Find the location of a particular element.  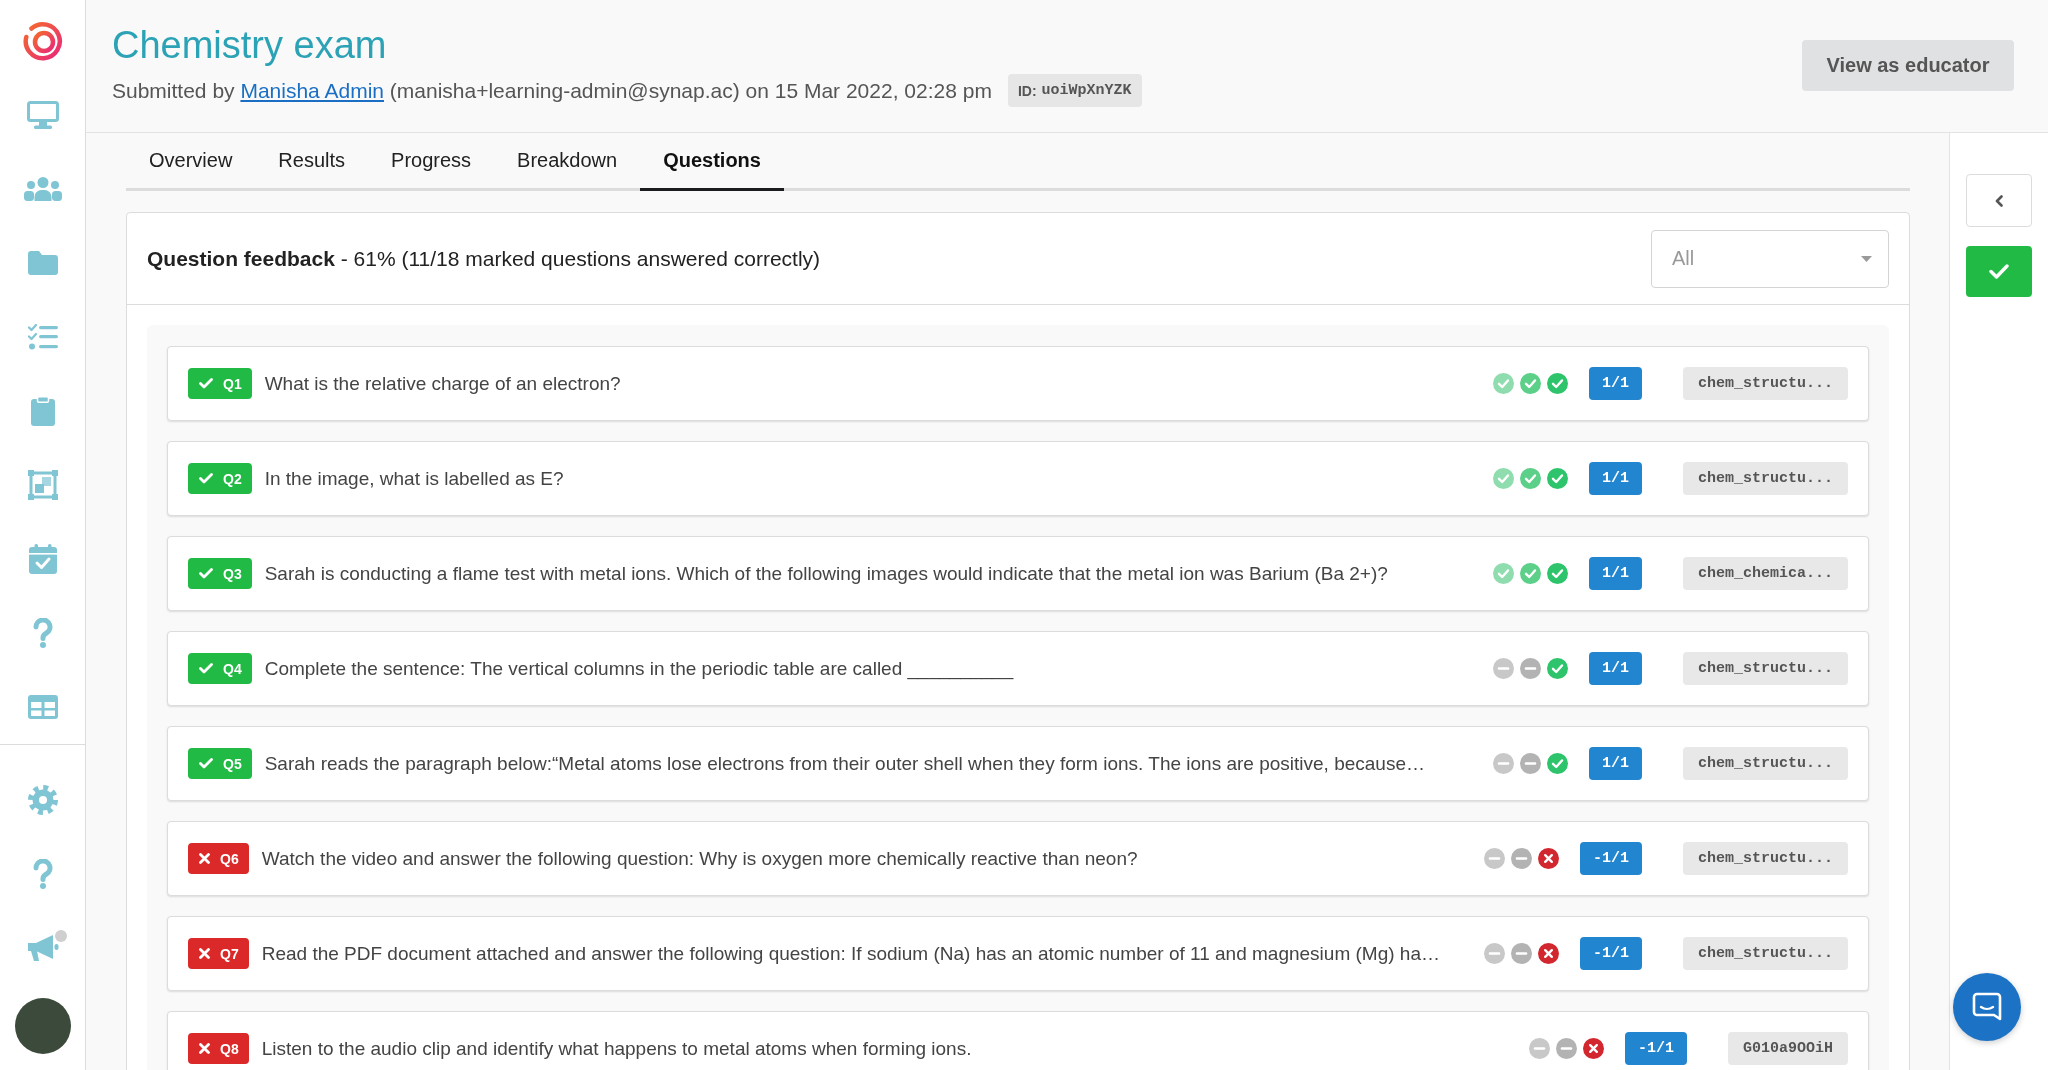

chevron-left-icon is located at coordinates (1999, 200).